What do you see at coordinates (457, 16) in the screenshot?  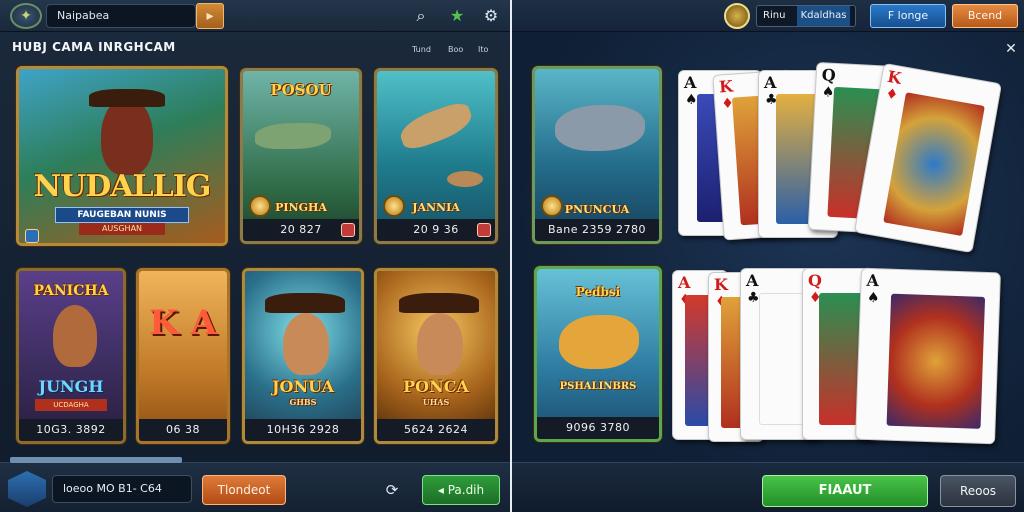 I see `star-icon: ★` at bounding box center [457, 16].